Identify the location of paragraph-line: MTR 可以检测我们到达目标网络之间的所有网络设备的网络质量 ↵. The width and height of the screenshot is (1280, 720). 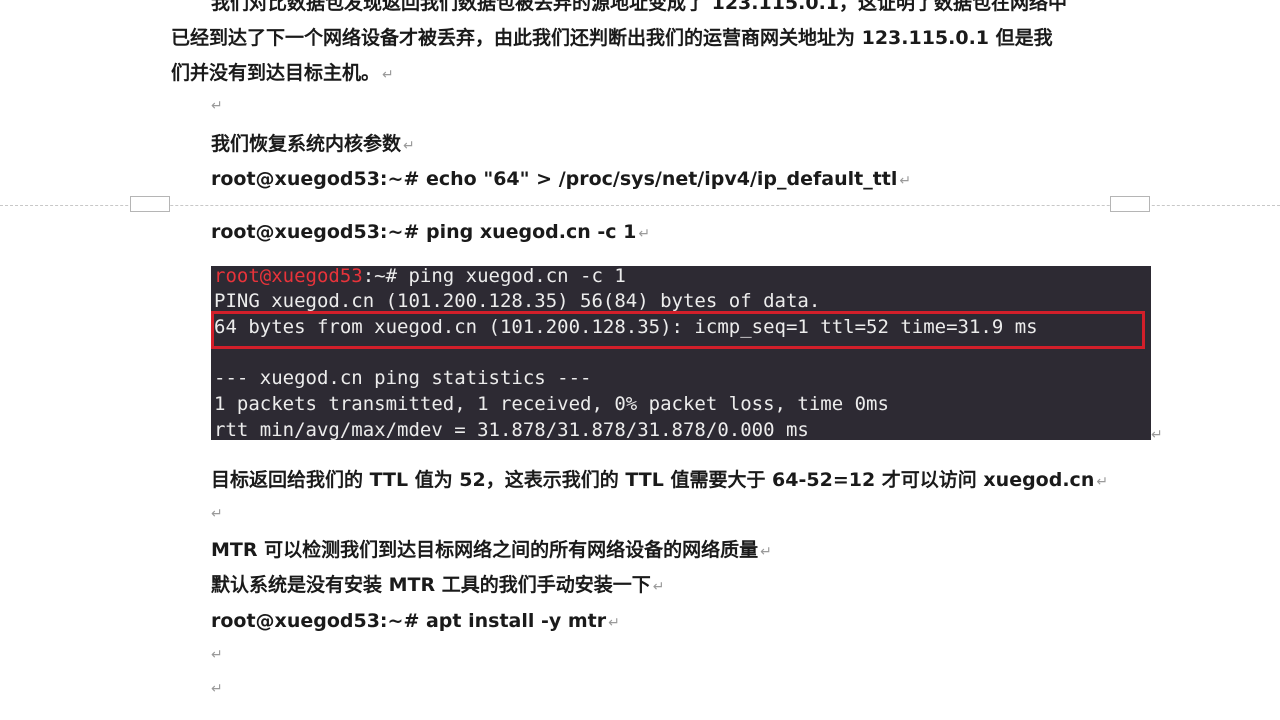
(491, 551).